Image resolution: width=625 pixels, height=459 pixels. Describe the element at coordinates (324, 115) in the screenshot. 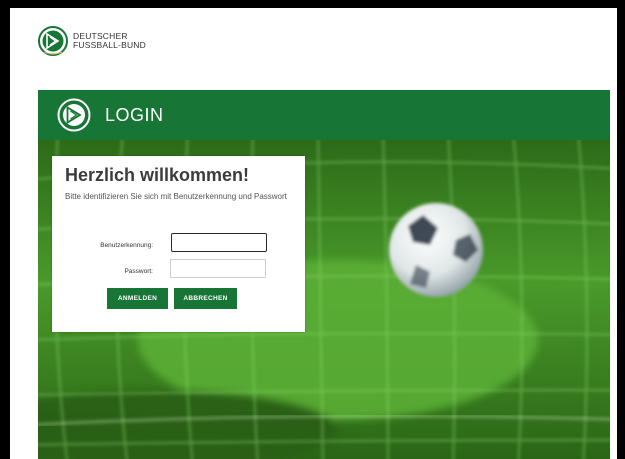

I see `login-header-bar: LOGIN` at that location.